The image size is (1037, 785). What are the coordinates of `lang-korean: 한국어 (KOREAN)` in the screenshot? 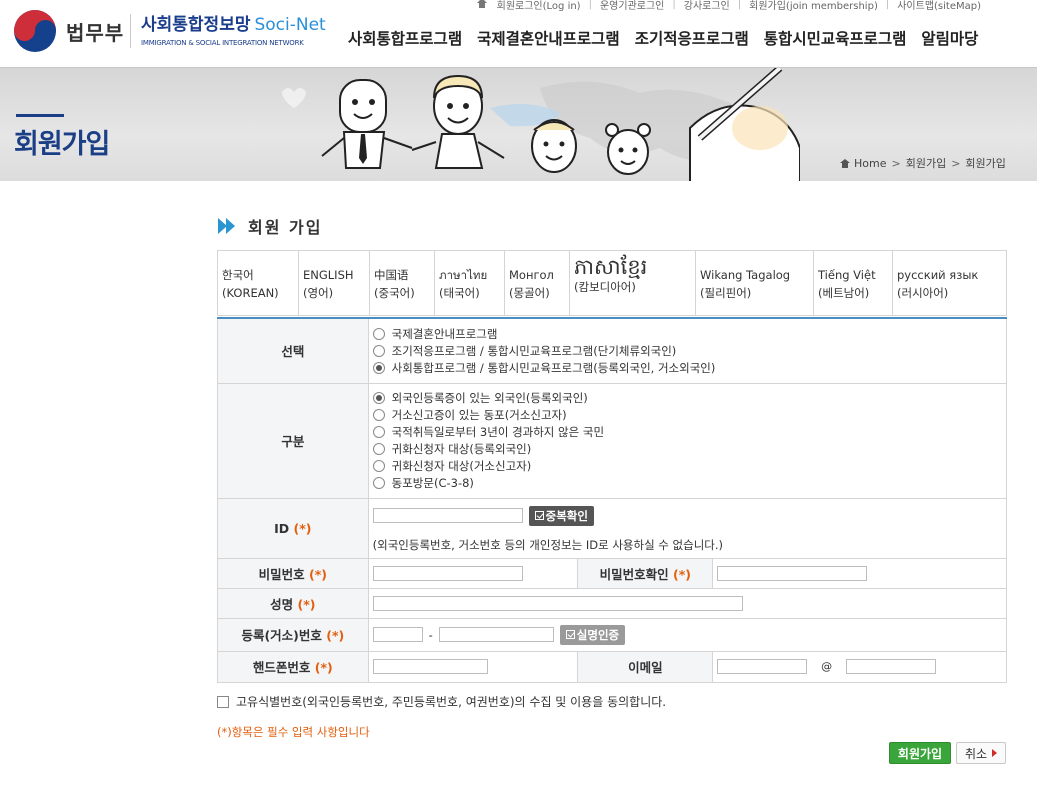 It's located at (258, 283).